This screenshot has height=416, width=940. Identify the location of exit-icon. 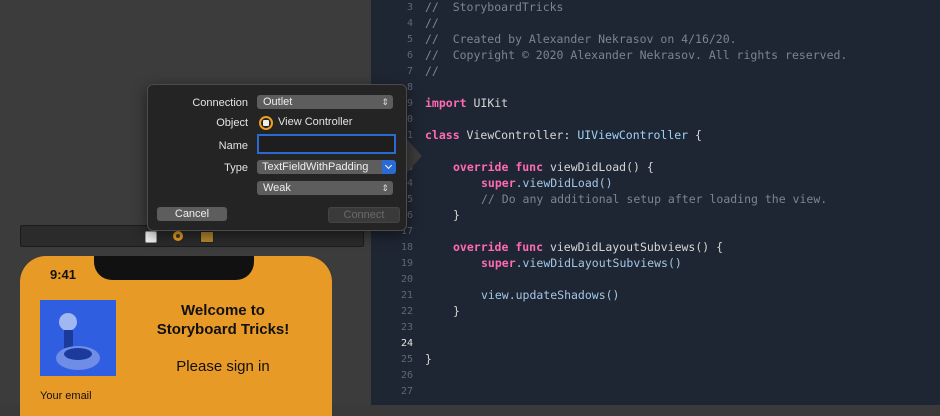
(207, 237).